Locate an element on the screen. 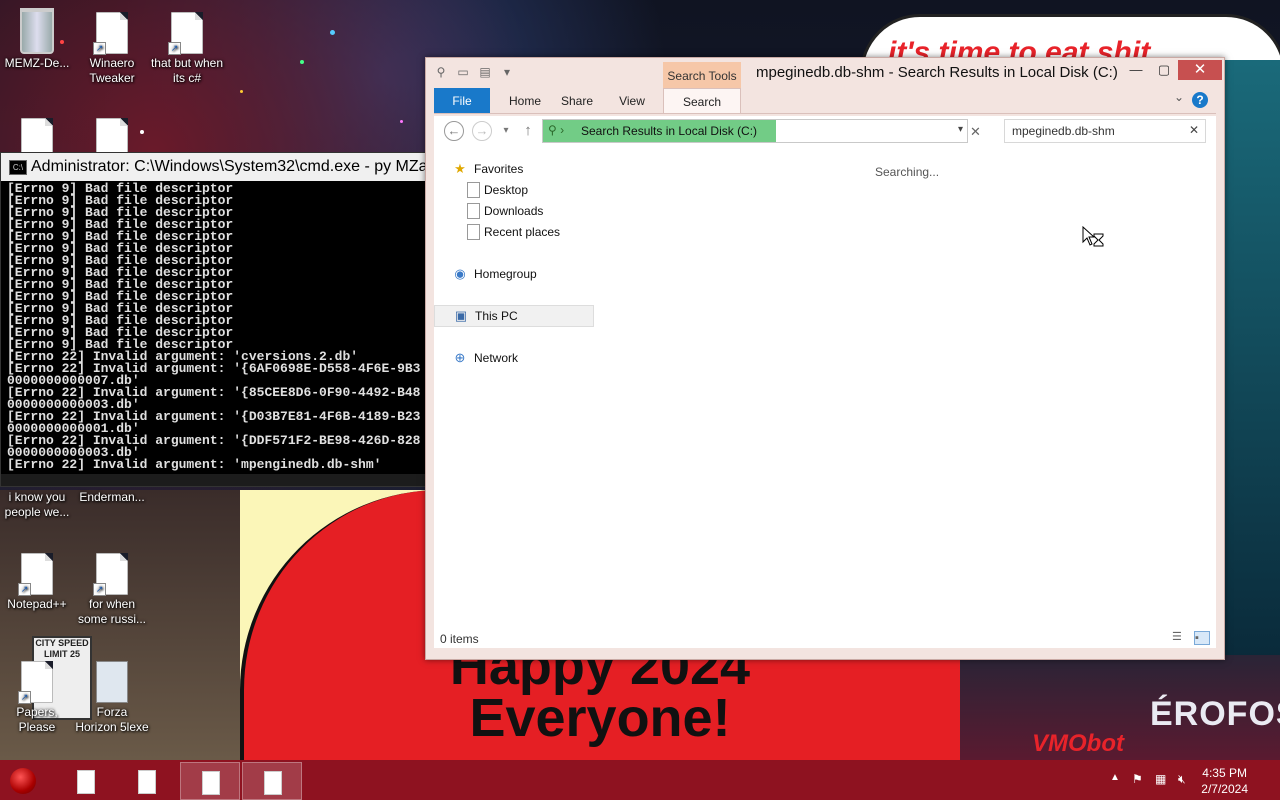 The image size is (1280, 800). desktop-icon-that-but: ↗ that but when its c# is located at coordinates (187, 49).